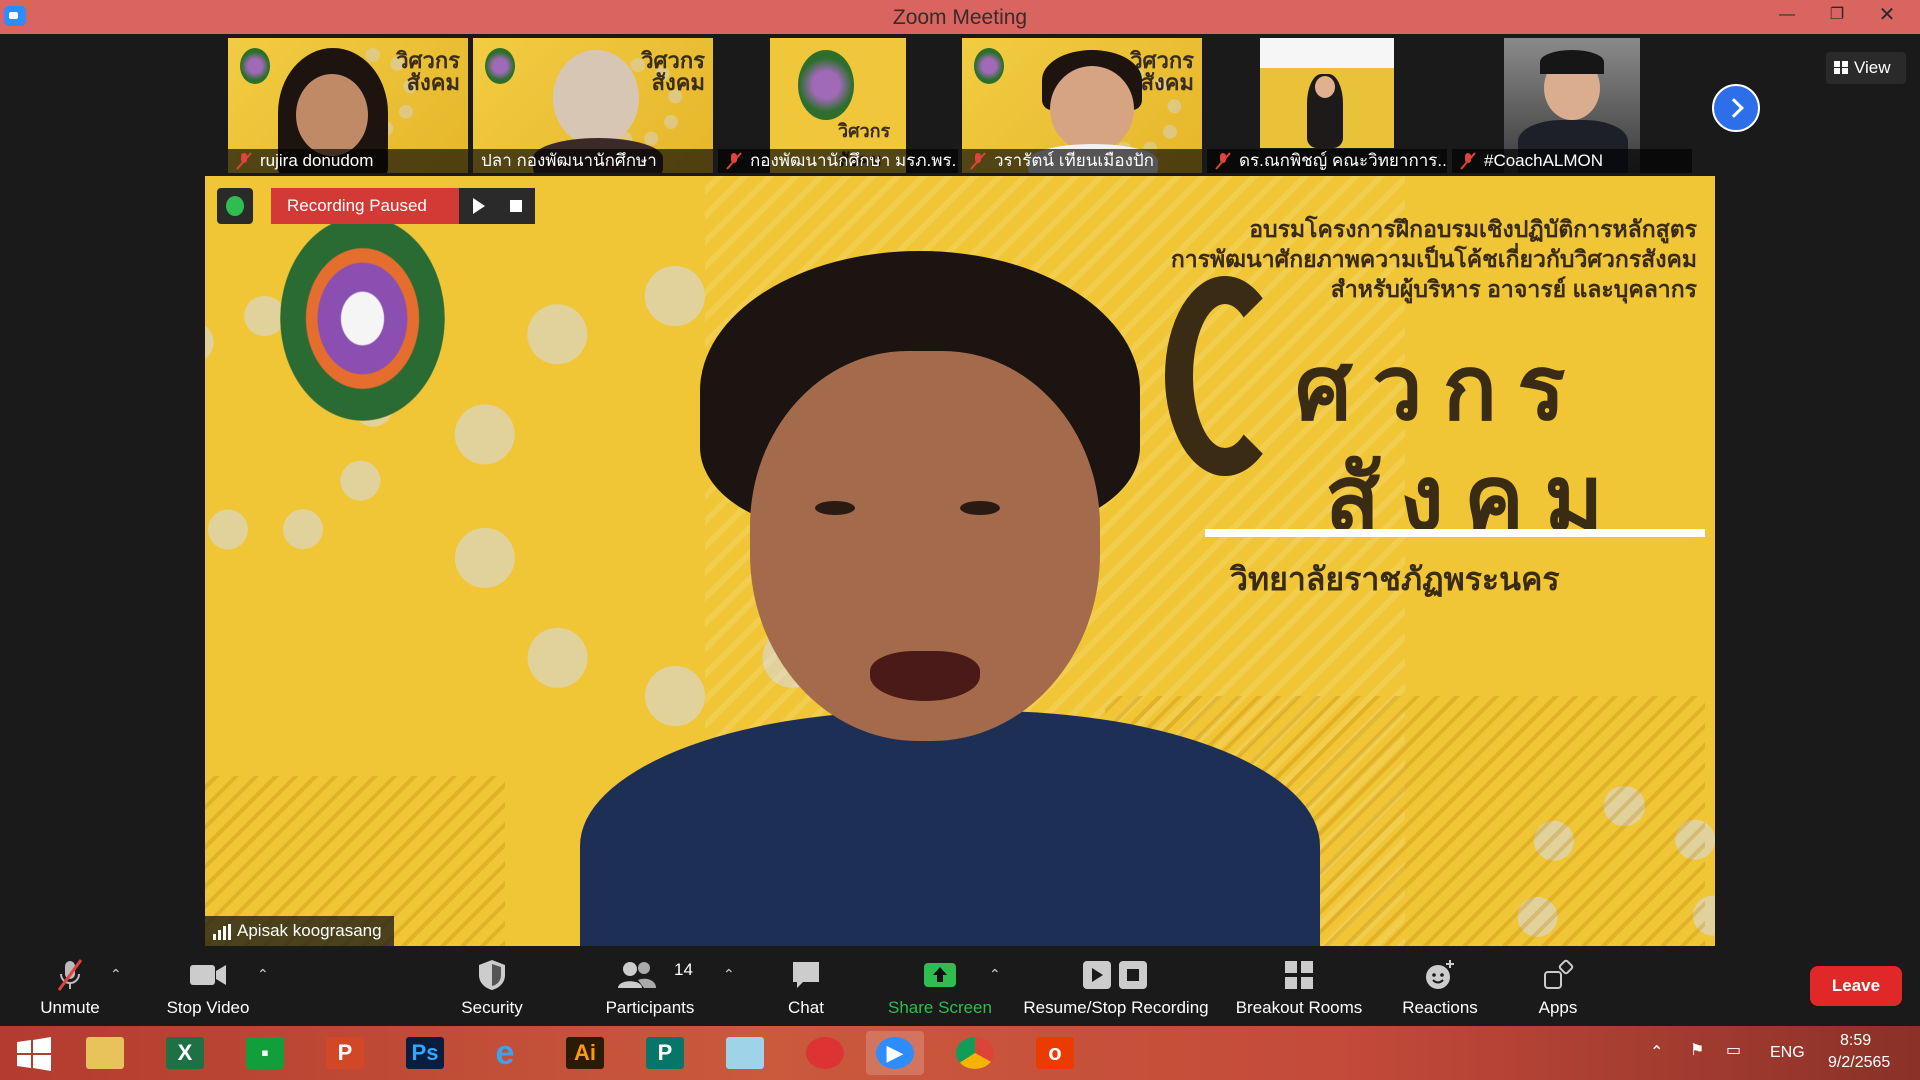 The height and width of the screenshot is (1080, 1920). I want to click on clock-date: 9/2/2565, so click(1859, 1063).